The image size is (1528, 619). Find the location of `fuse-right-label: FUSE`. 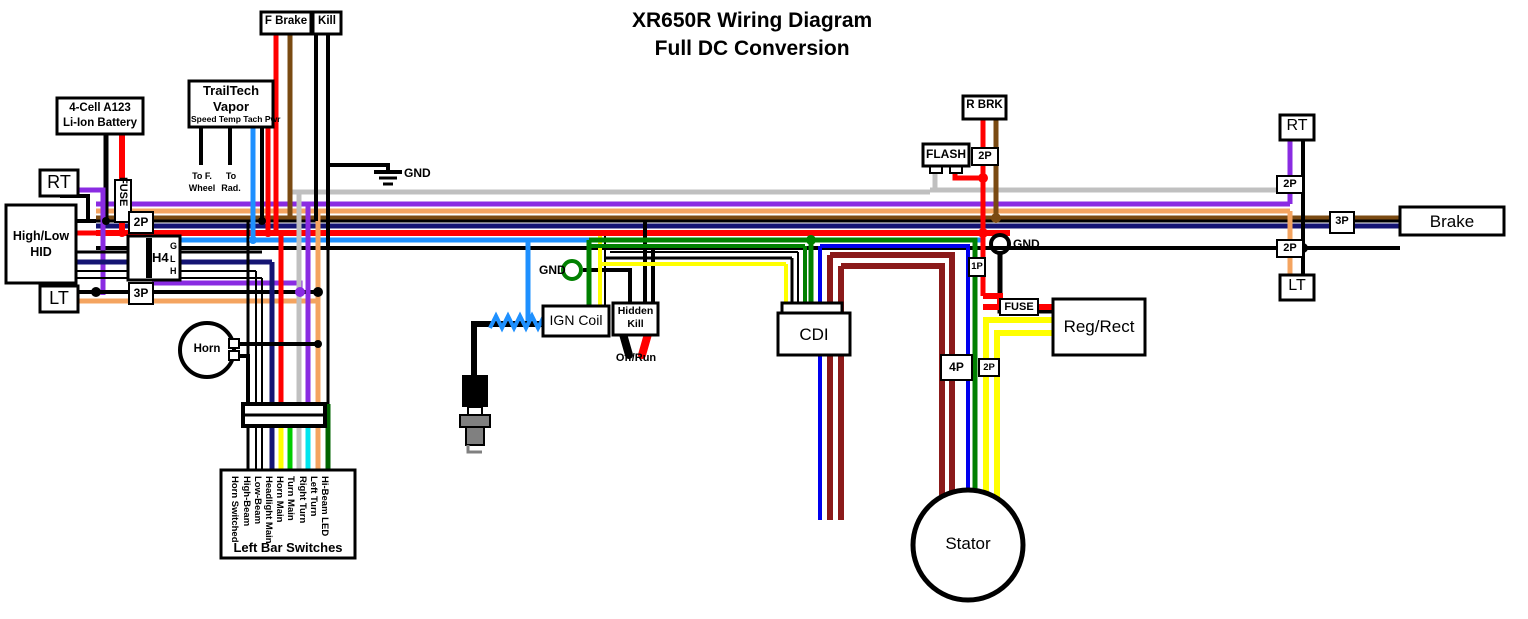

fuse-right-label: FUSE is located at coordinates (1019, 307).